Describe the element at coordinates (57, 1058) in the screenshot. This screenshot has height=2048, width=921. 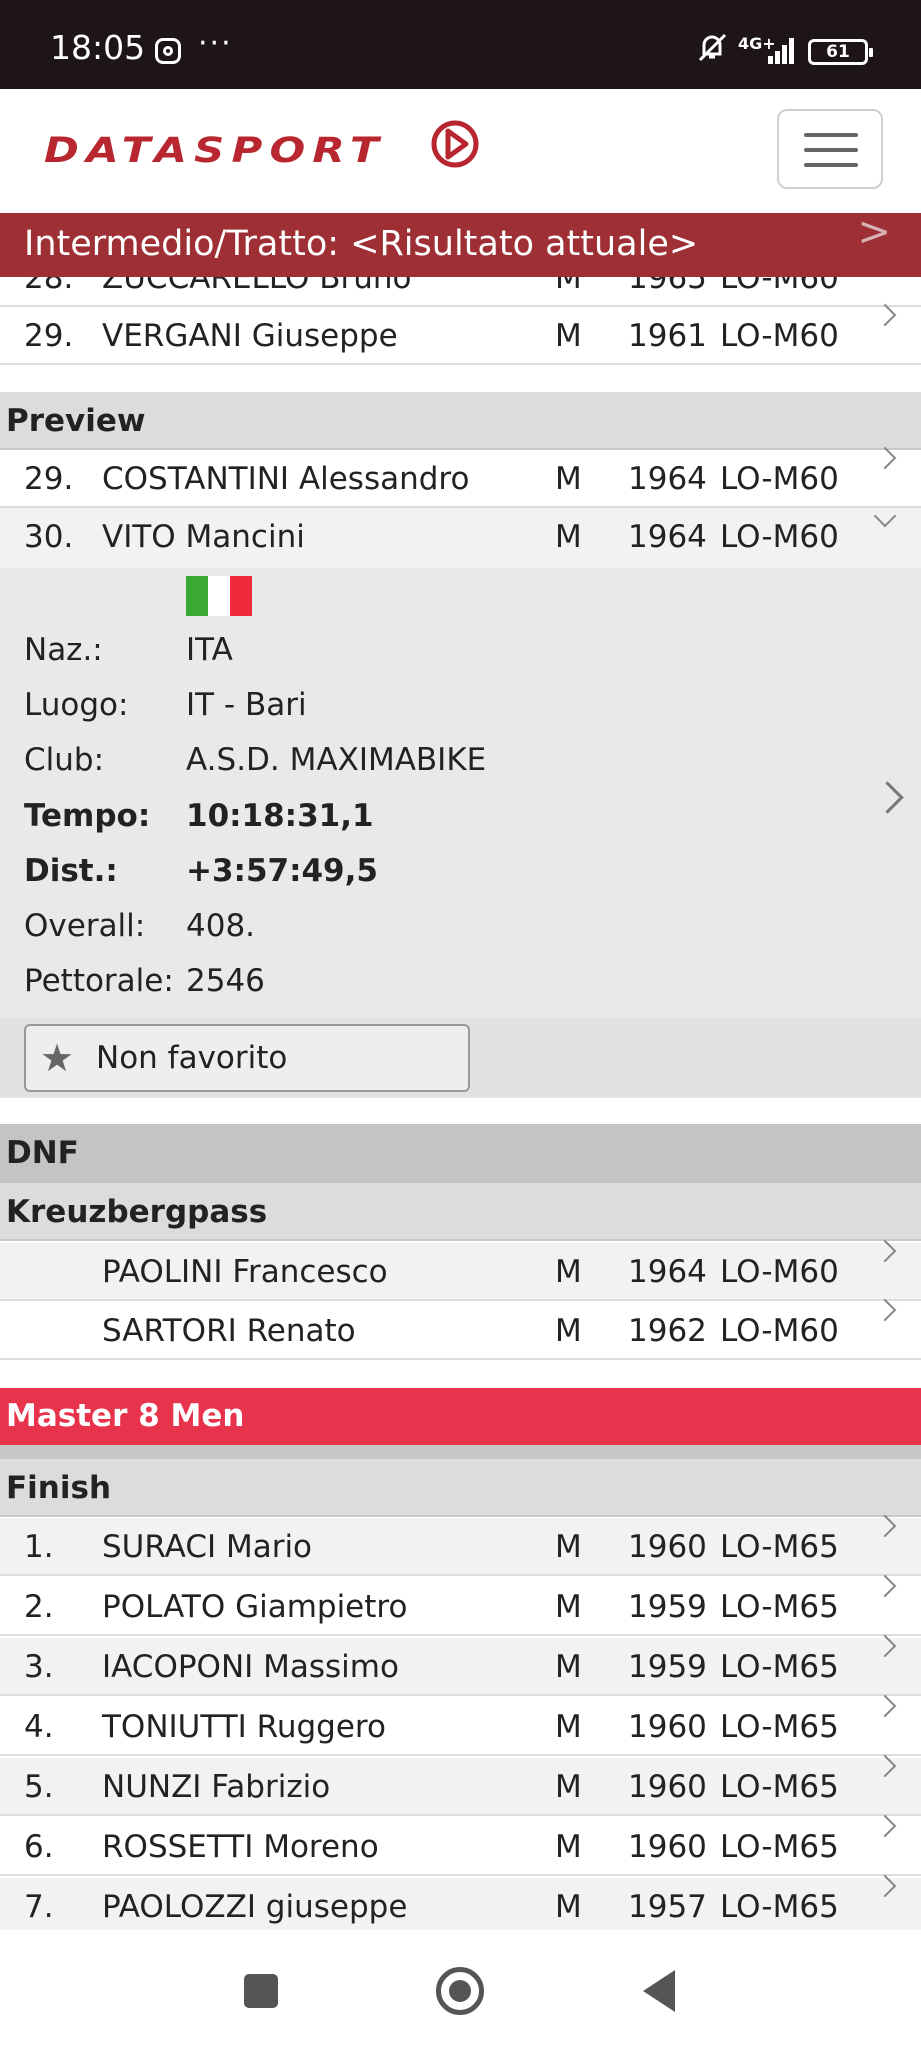
I see `star-icon: ★` at that location.